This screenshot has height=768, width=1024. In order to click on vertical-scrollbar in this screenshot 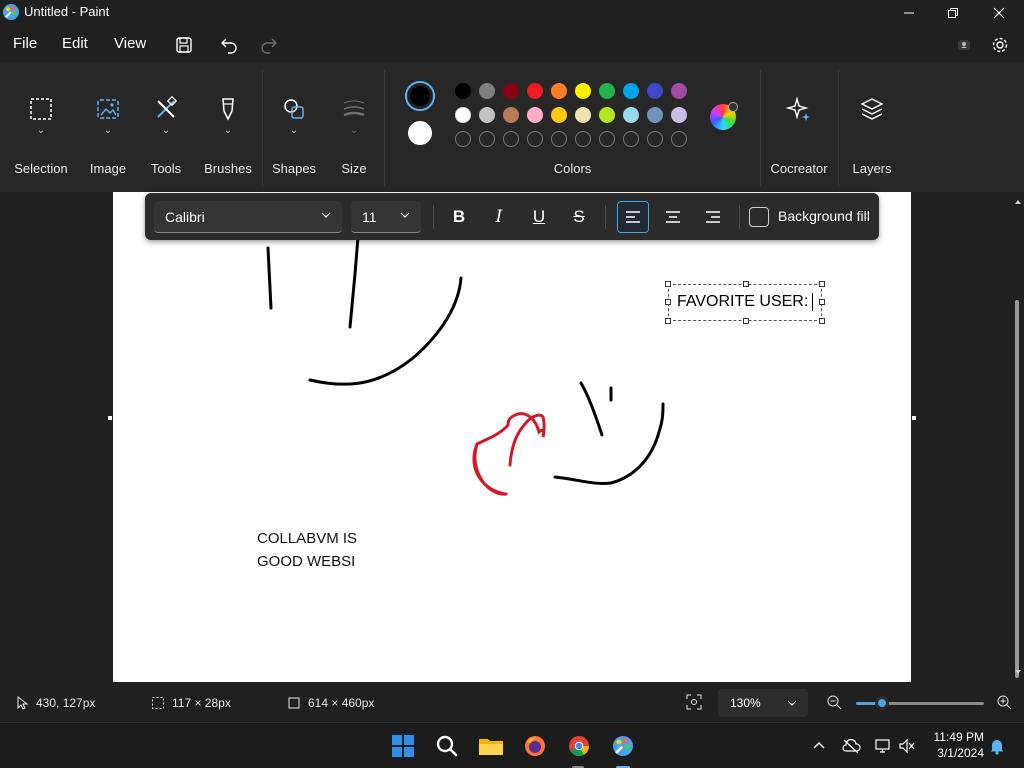, I will do `click(1018, 437)`.